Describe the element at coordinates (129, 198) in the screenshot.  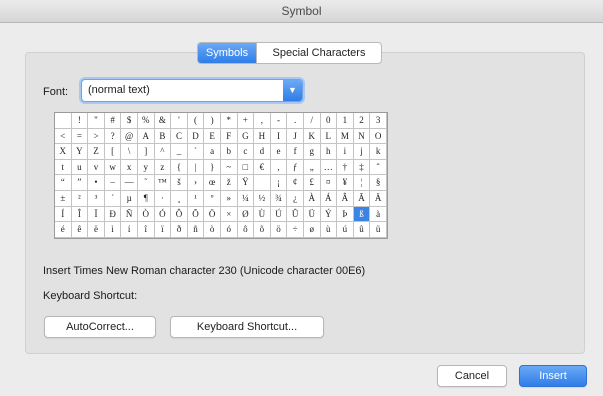
I see `symbol-cell: µ` at that location.